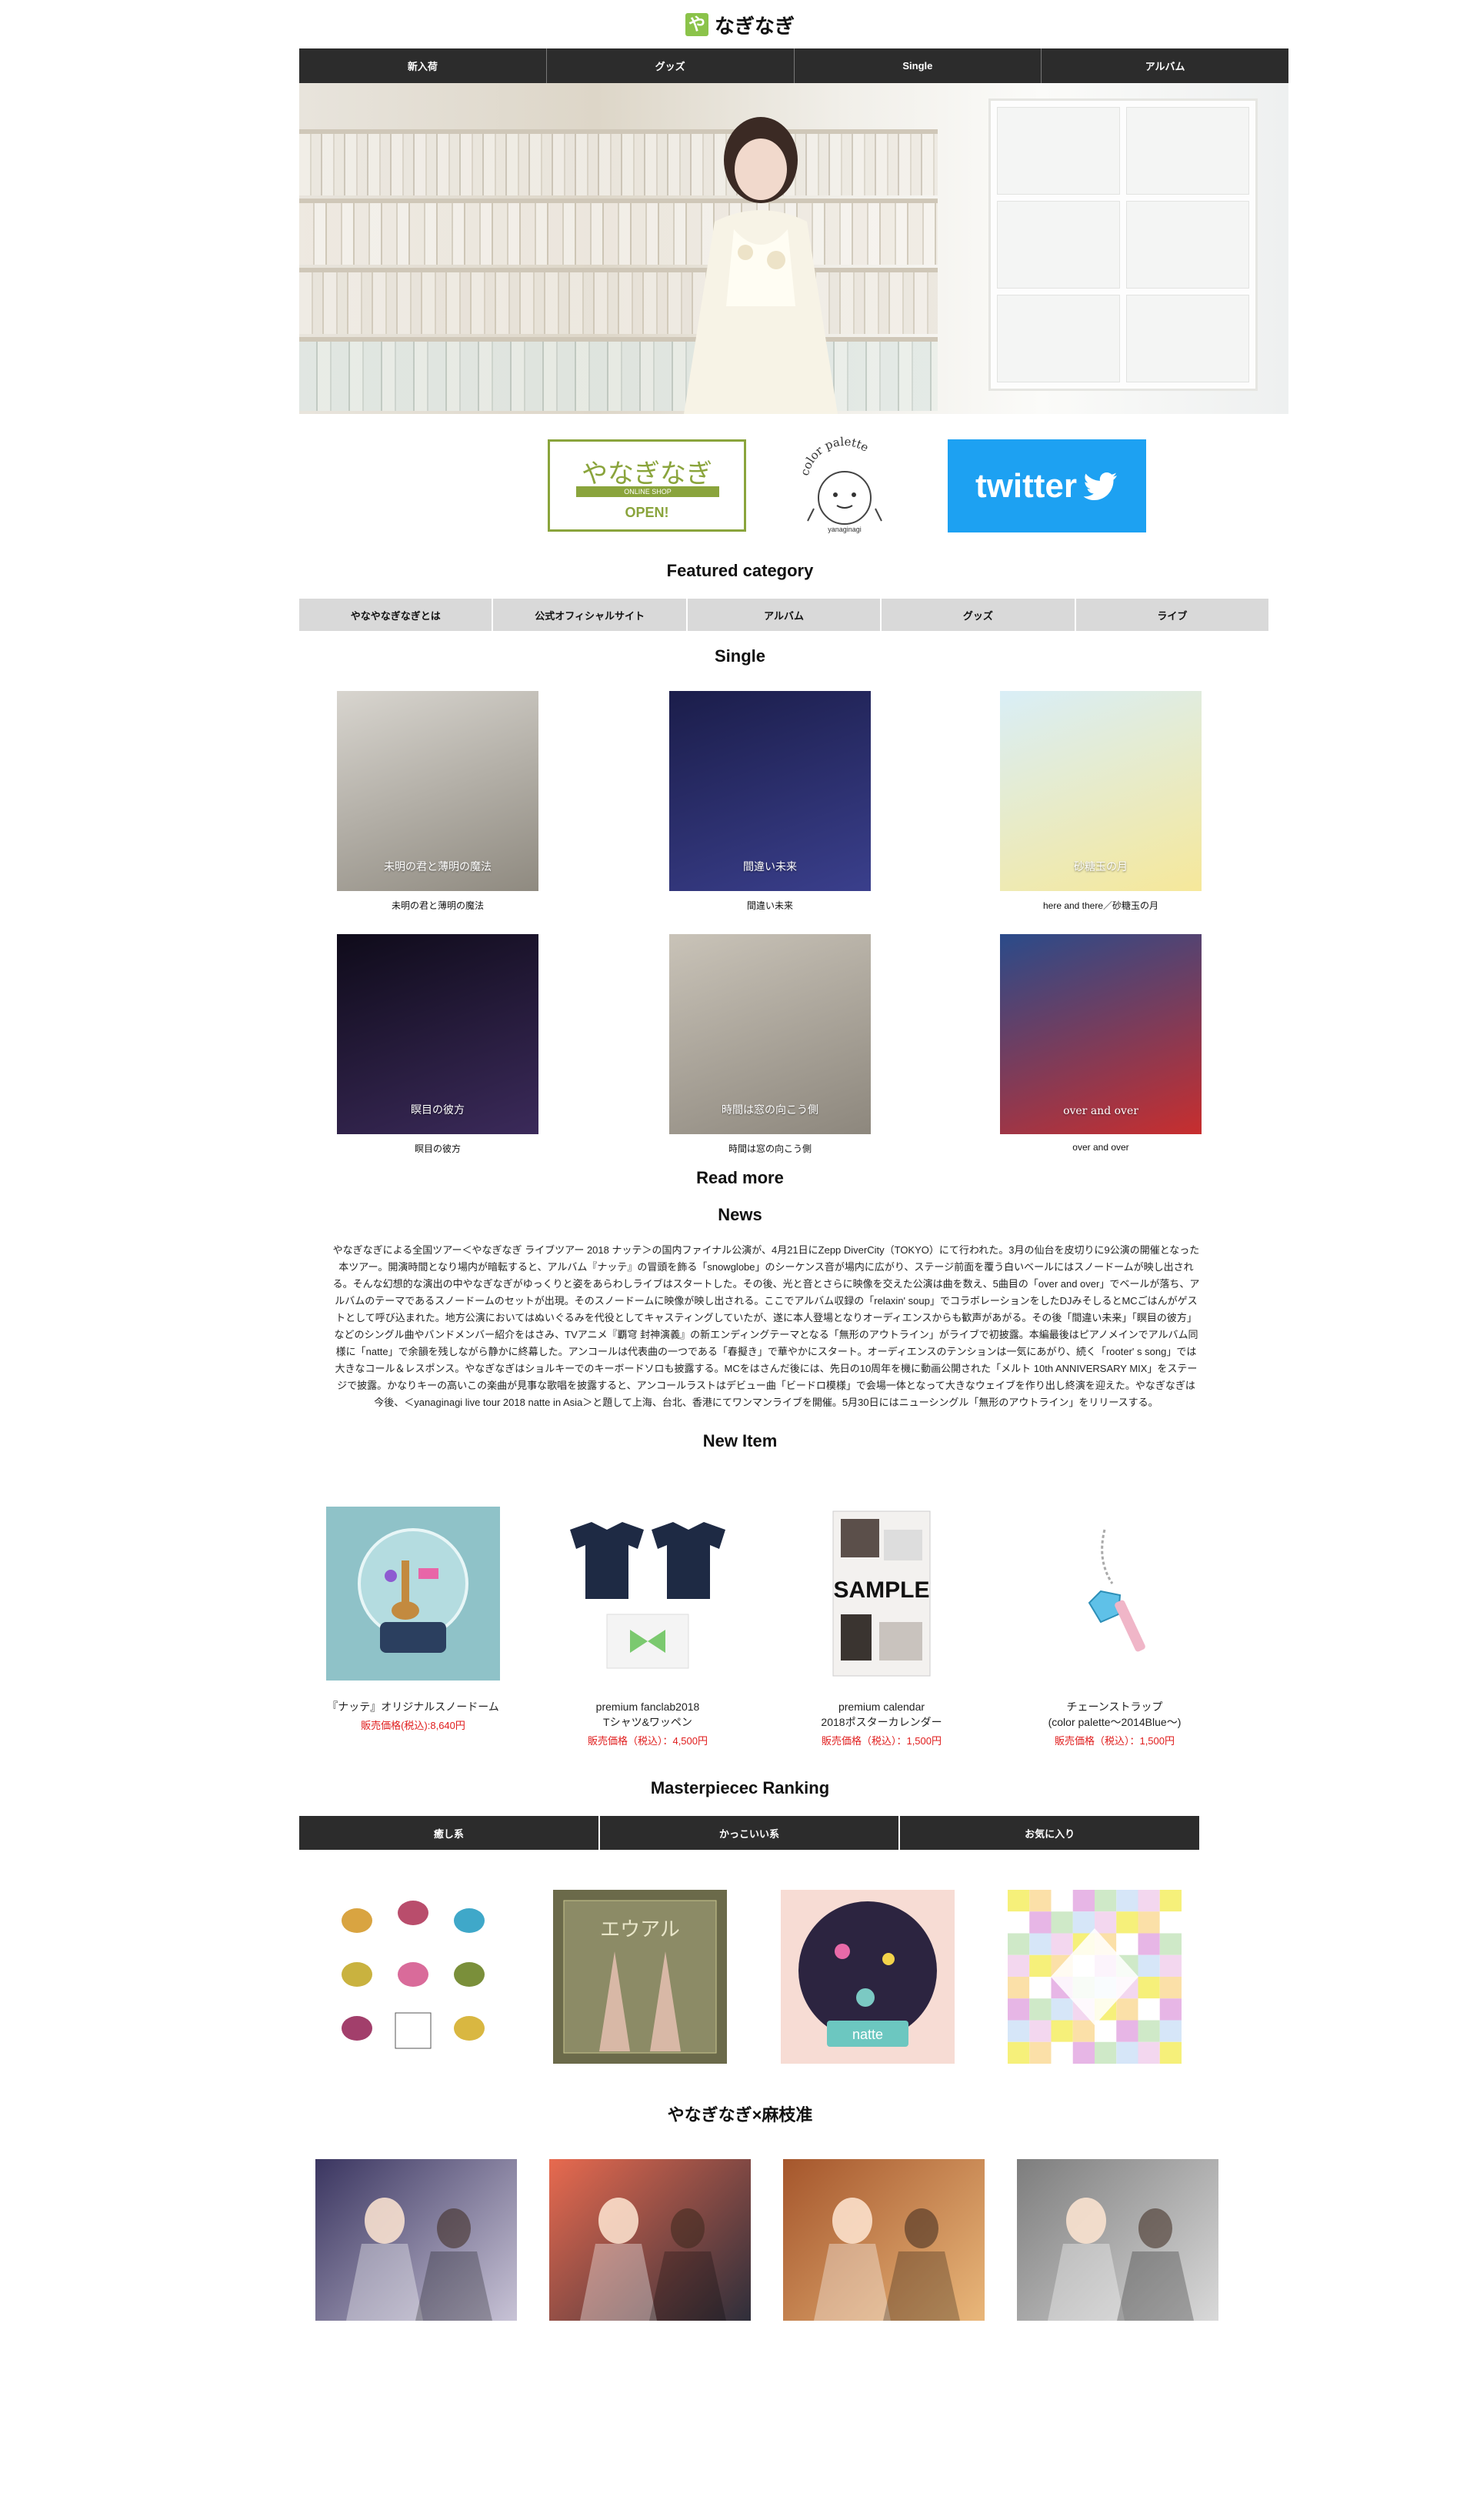  What do you see at coordinates (867, 2035) in the screenshot?
I see `ranking-cover-label: natte` at bounding box center [867, 2035].